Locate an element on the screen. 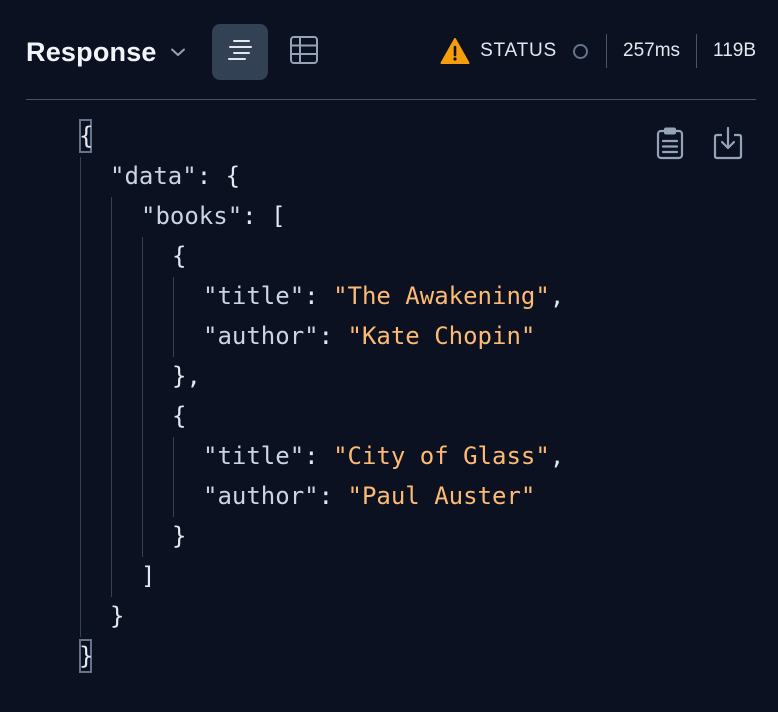 Image resolution: width=778 pixels, height=712 pixels. table-view-icon is located at coordinates (304, 52).